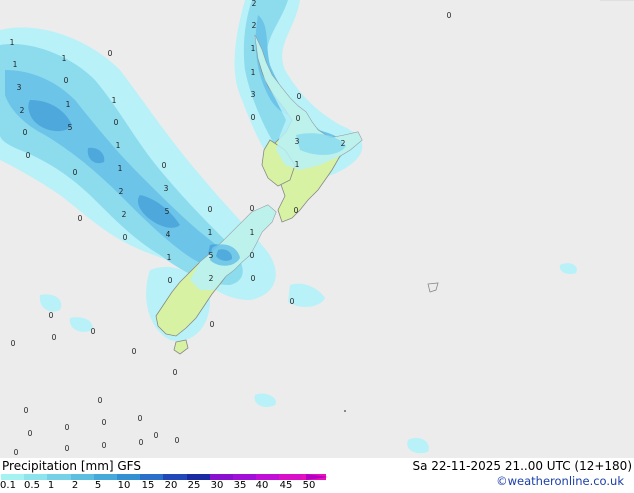  Describe the element at coordinates (560, 481) in the screenshot. I see `credit-link: ©weatheronline.co.uk` at that location.